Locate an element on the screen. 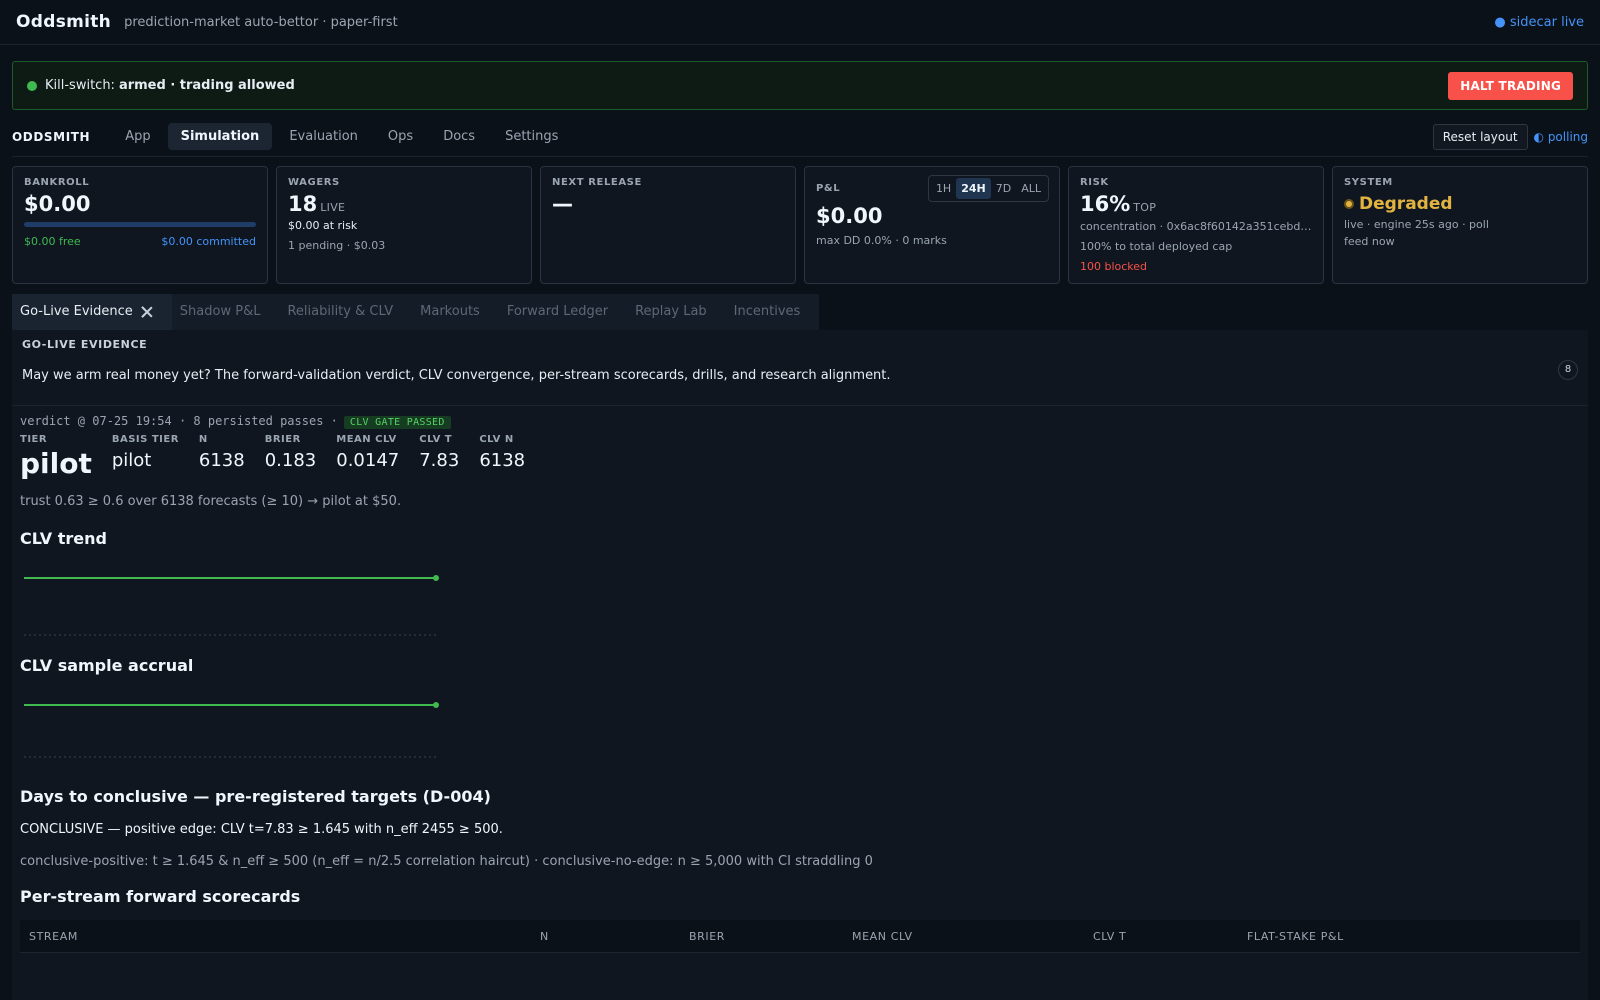 Image resolution: width=1600 pixels, height=1000 pixels. evidence-title: GO-LIVE EVIDENCE is located at coordinates (85, 344).